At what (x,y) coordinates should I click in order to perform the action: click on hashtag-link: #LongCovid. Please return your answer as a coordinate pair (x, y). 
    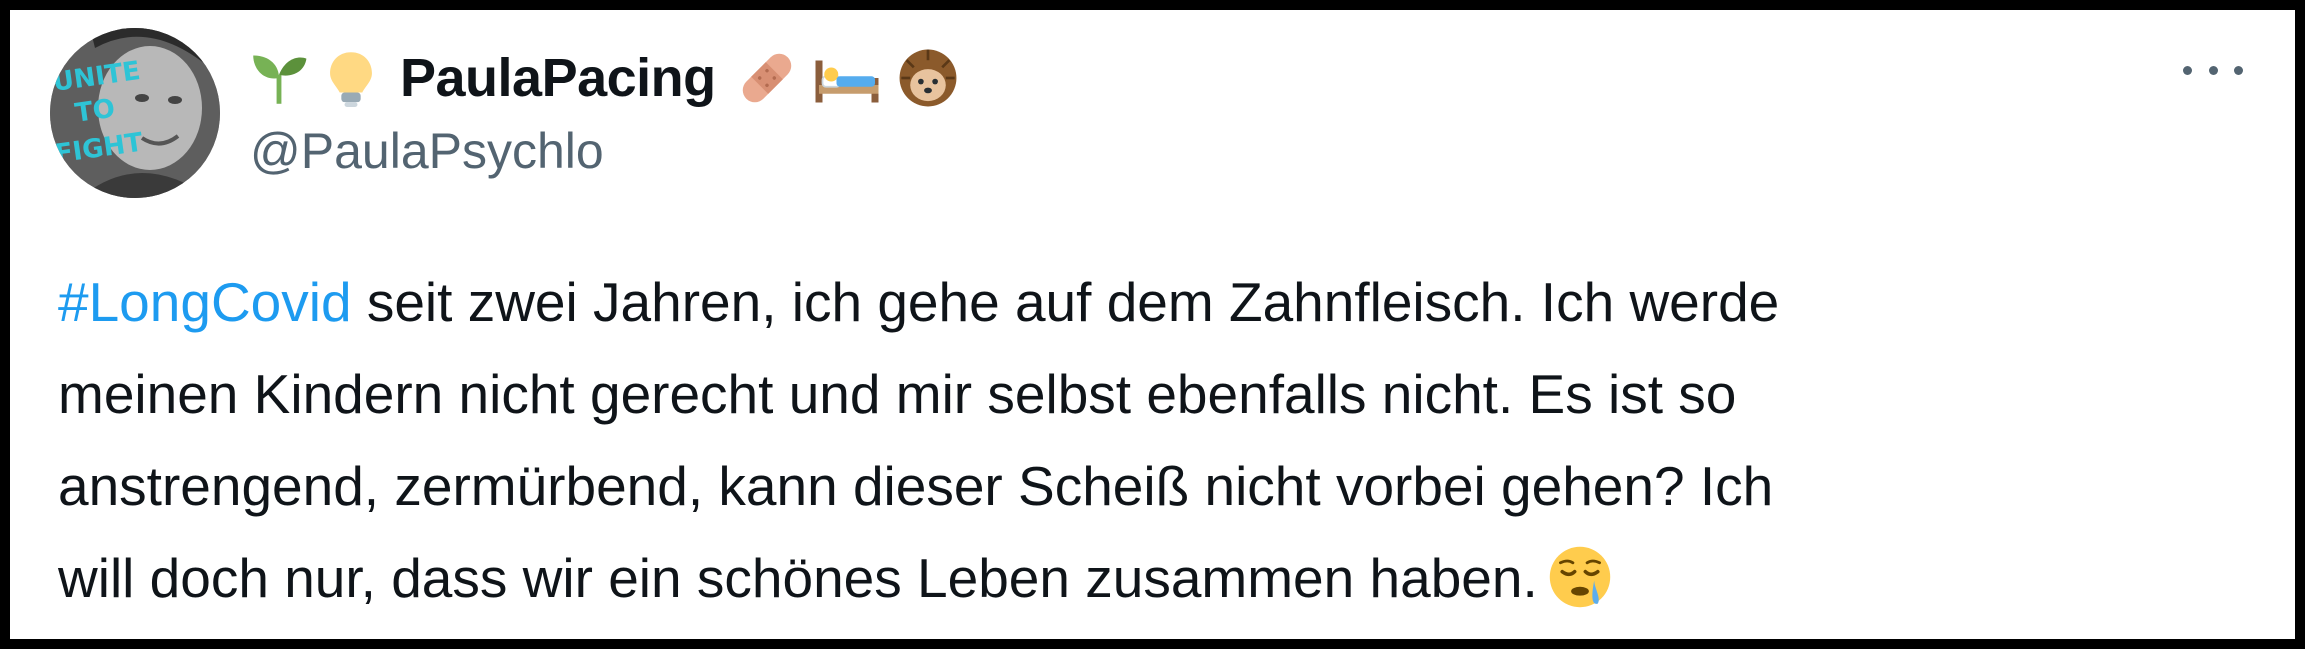
    Looking at the image, I should click on (205, 302).